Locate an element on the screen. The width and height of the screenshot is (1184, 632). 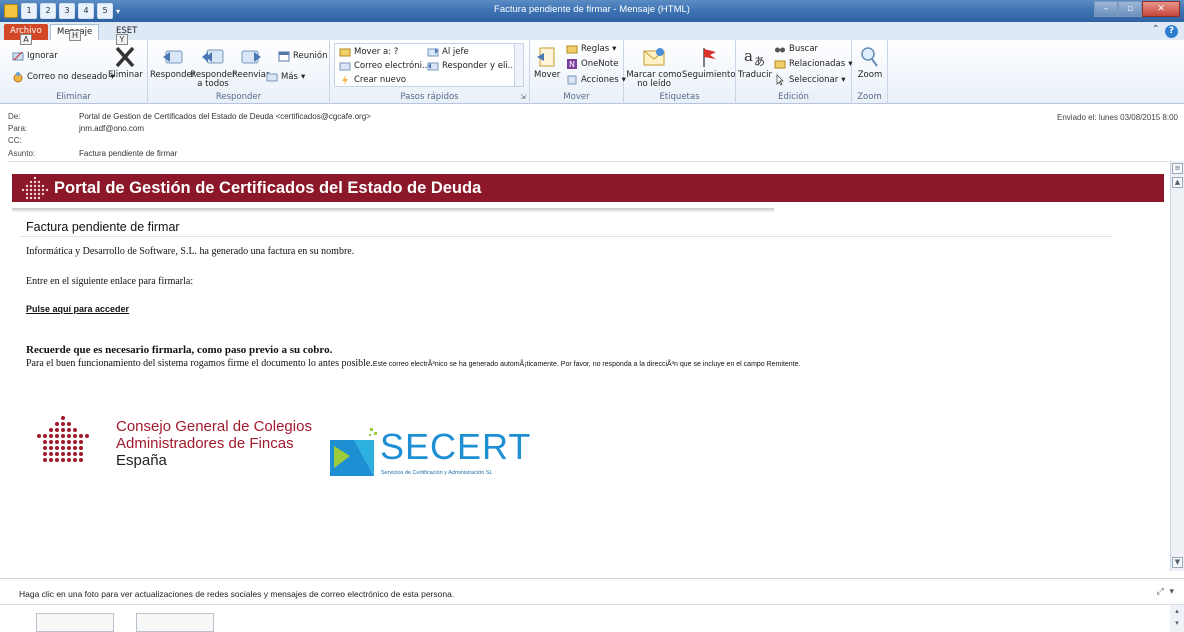
delete-button: Eliminar is located at coordinates (125, 62).